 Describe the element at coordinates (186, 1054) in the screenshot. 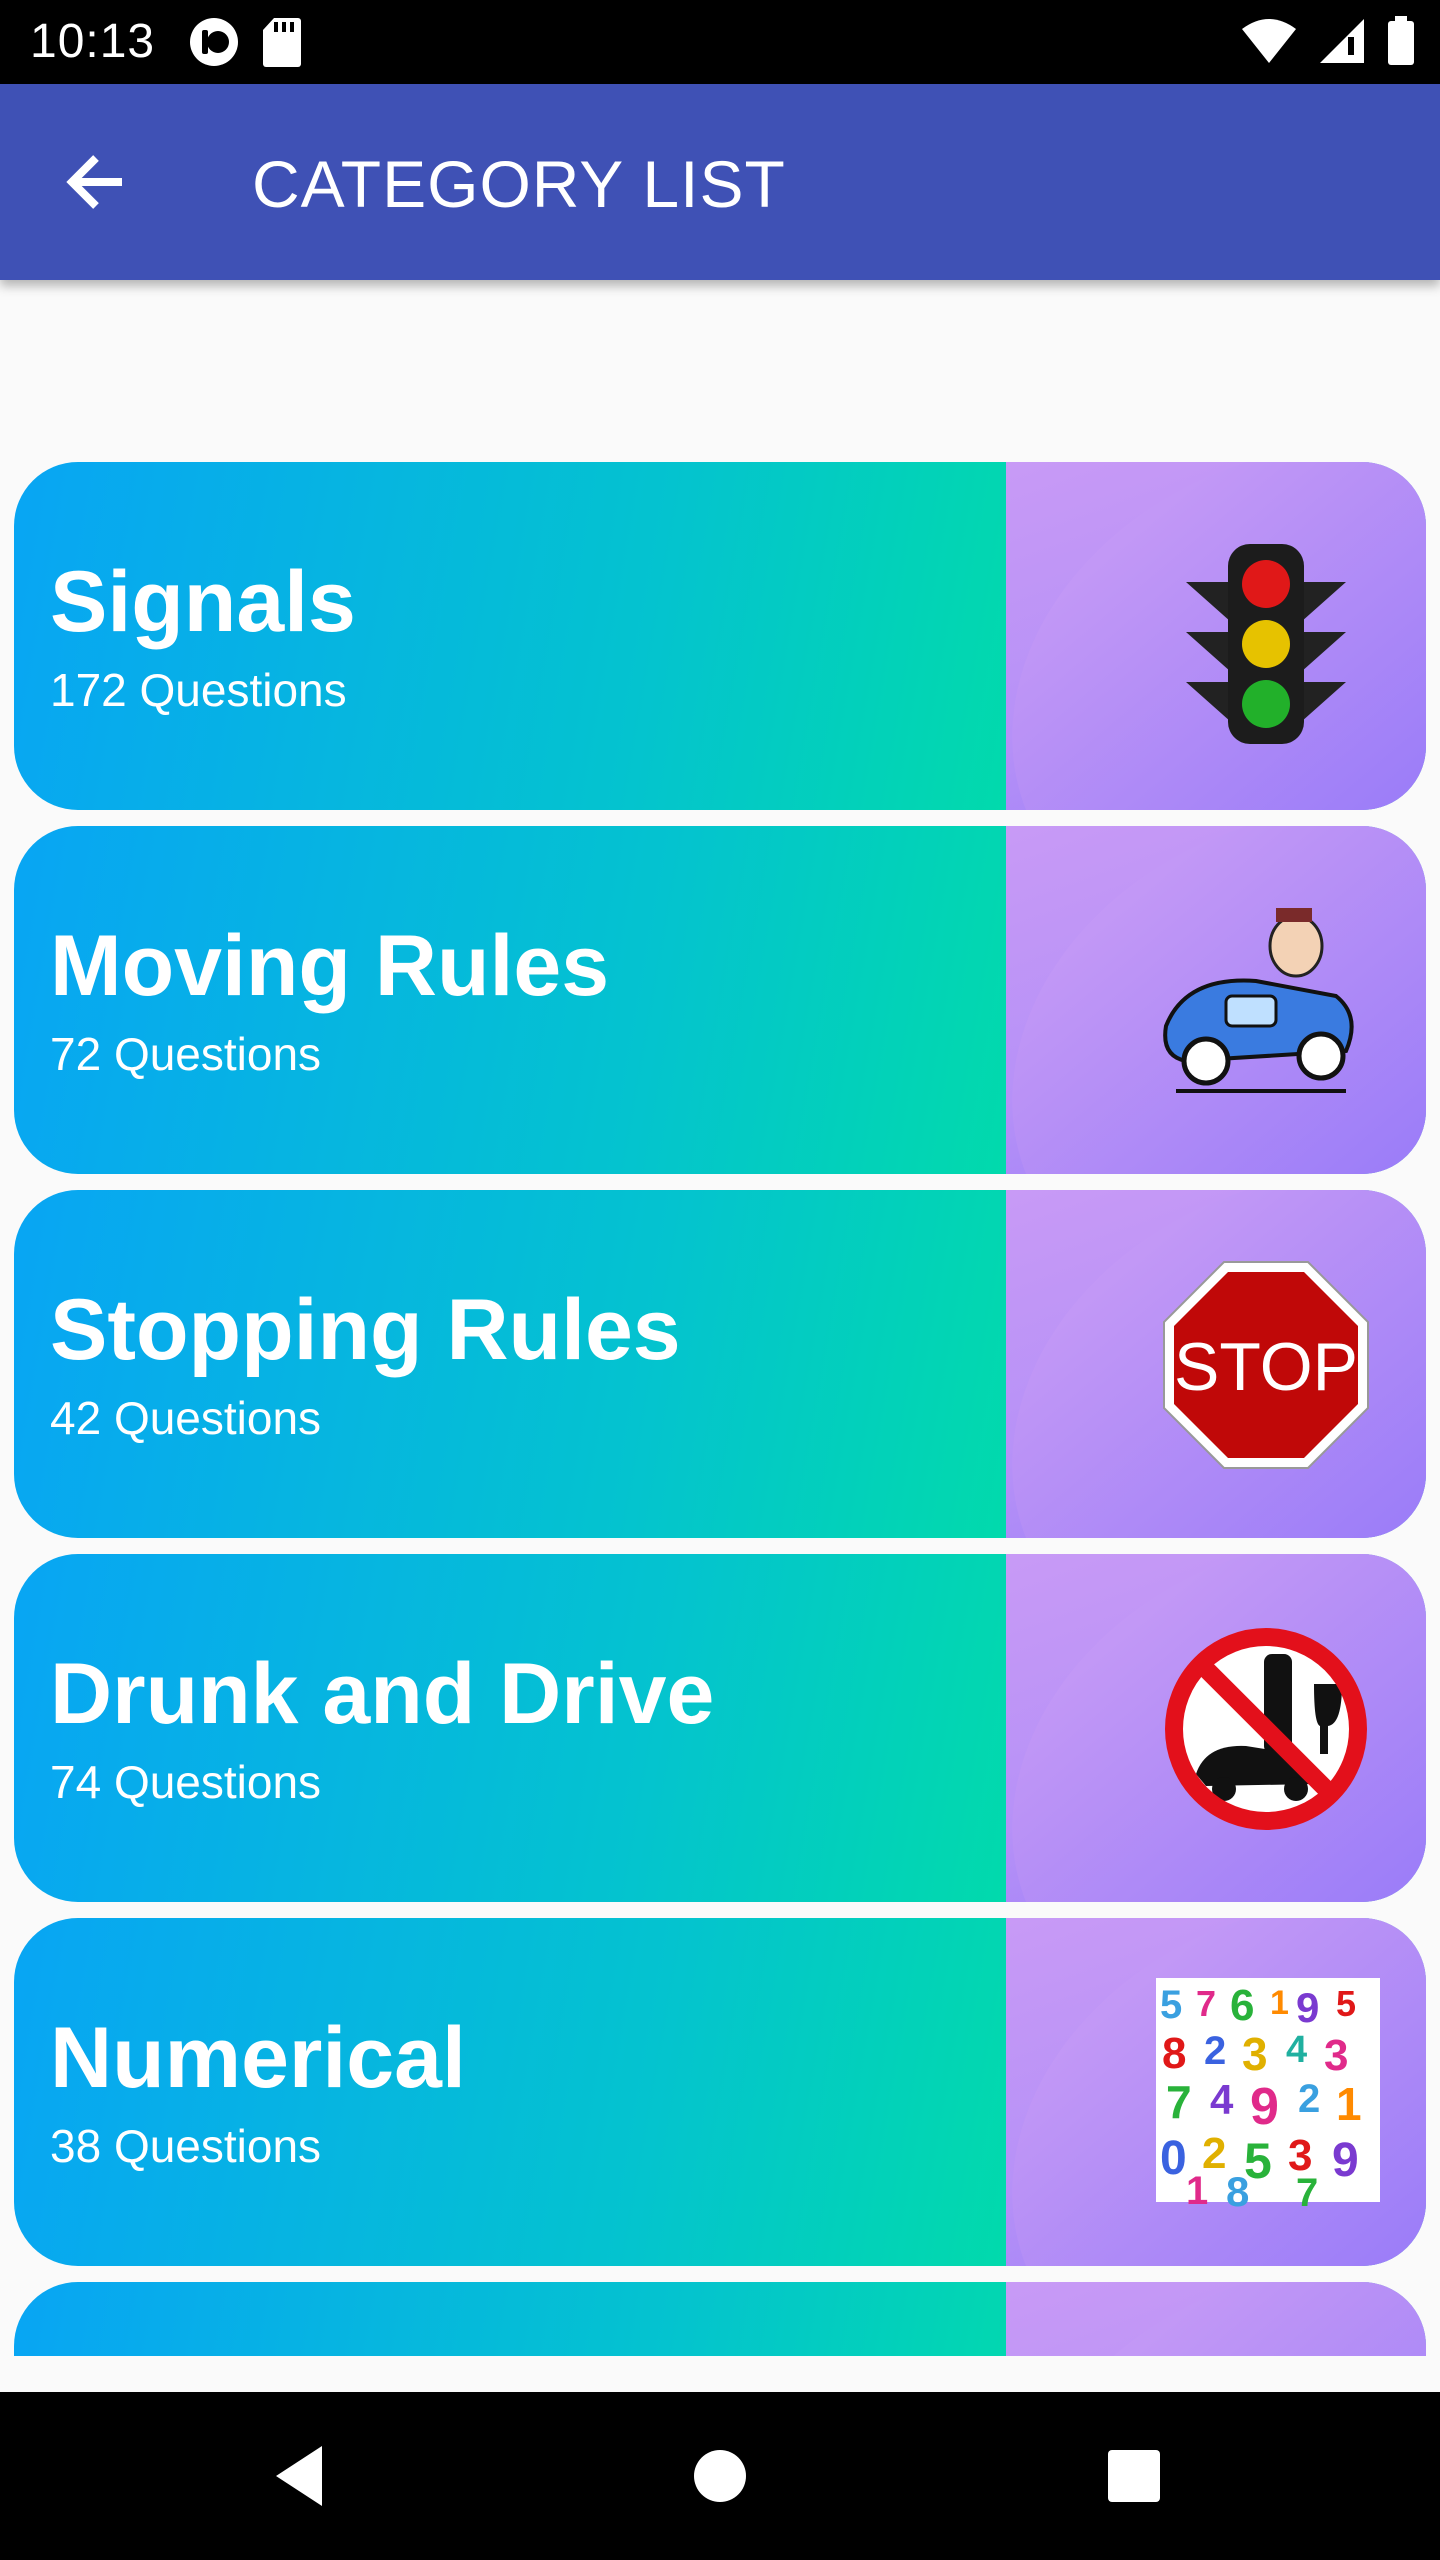

I see `category-count: 72 Questions` at that location.